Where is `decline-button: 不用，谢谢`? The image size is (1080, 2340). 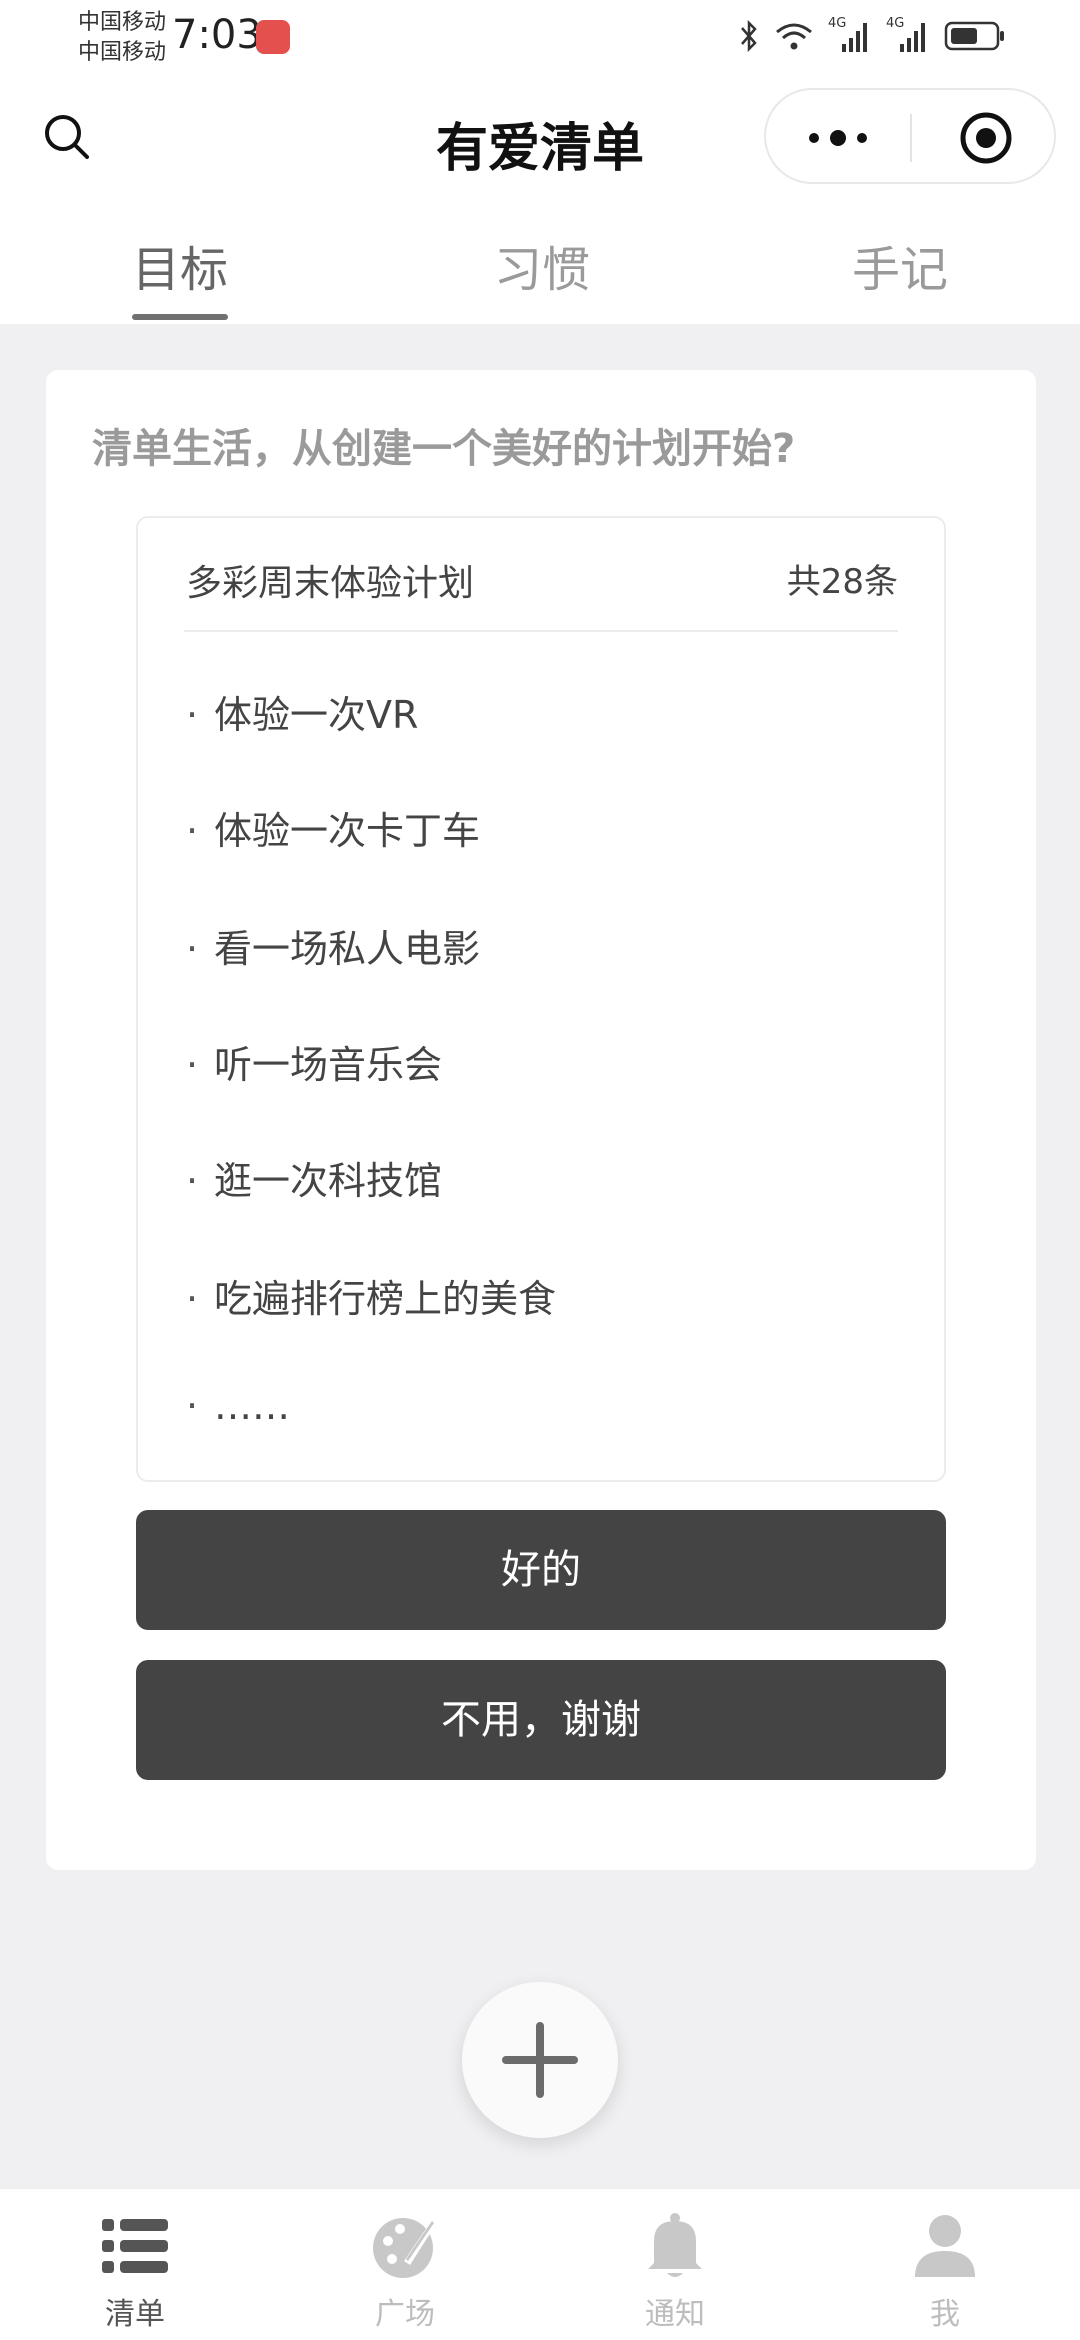 decline-button: 不用，谢谢 is located at coordinates (541, 1720).